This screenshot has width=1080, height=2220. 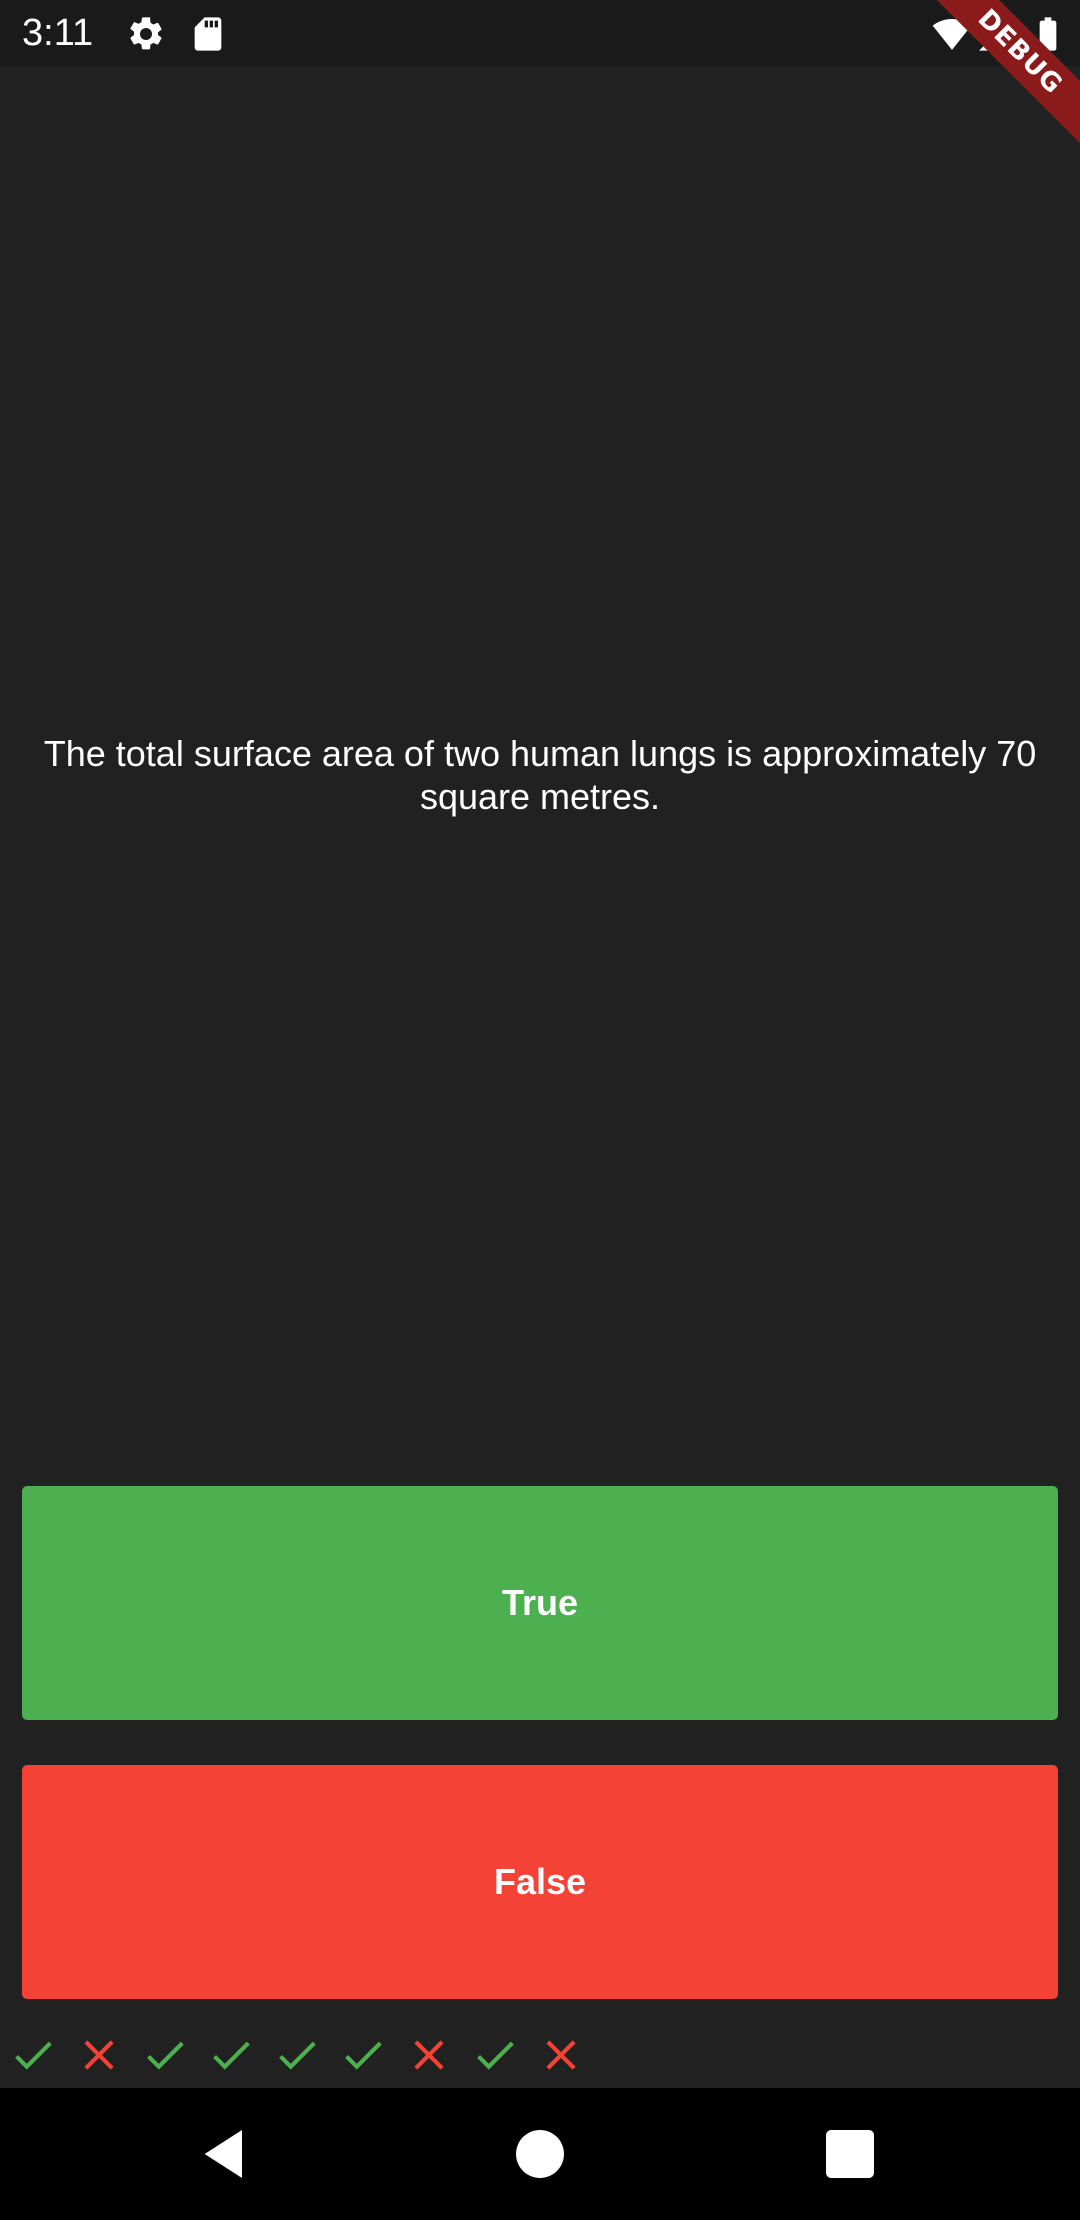 I want to click on battery-icon, so click(x=1048, y=34).